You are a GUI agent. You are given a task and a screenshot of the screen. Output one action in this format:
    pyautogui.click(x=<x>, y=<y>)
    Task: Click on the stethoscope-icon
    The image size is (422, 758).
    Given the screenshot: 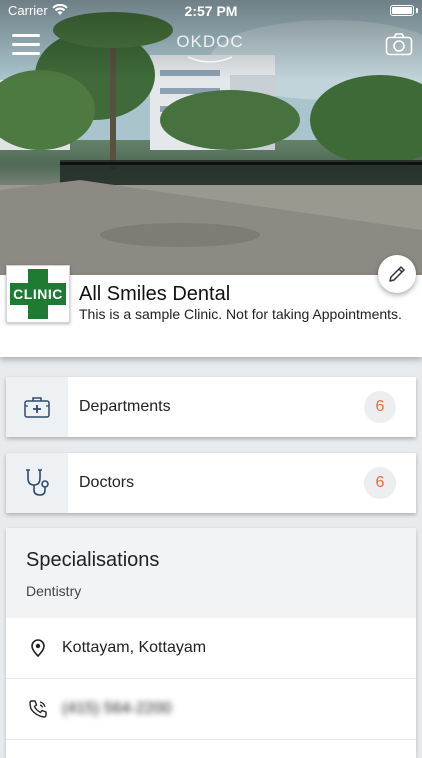 What is the action you would take?
    pyautogui.click(x=37, y=482)
    